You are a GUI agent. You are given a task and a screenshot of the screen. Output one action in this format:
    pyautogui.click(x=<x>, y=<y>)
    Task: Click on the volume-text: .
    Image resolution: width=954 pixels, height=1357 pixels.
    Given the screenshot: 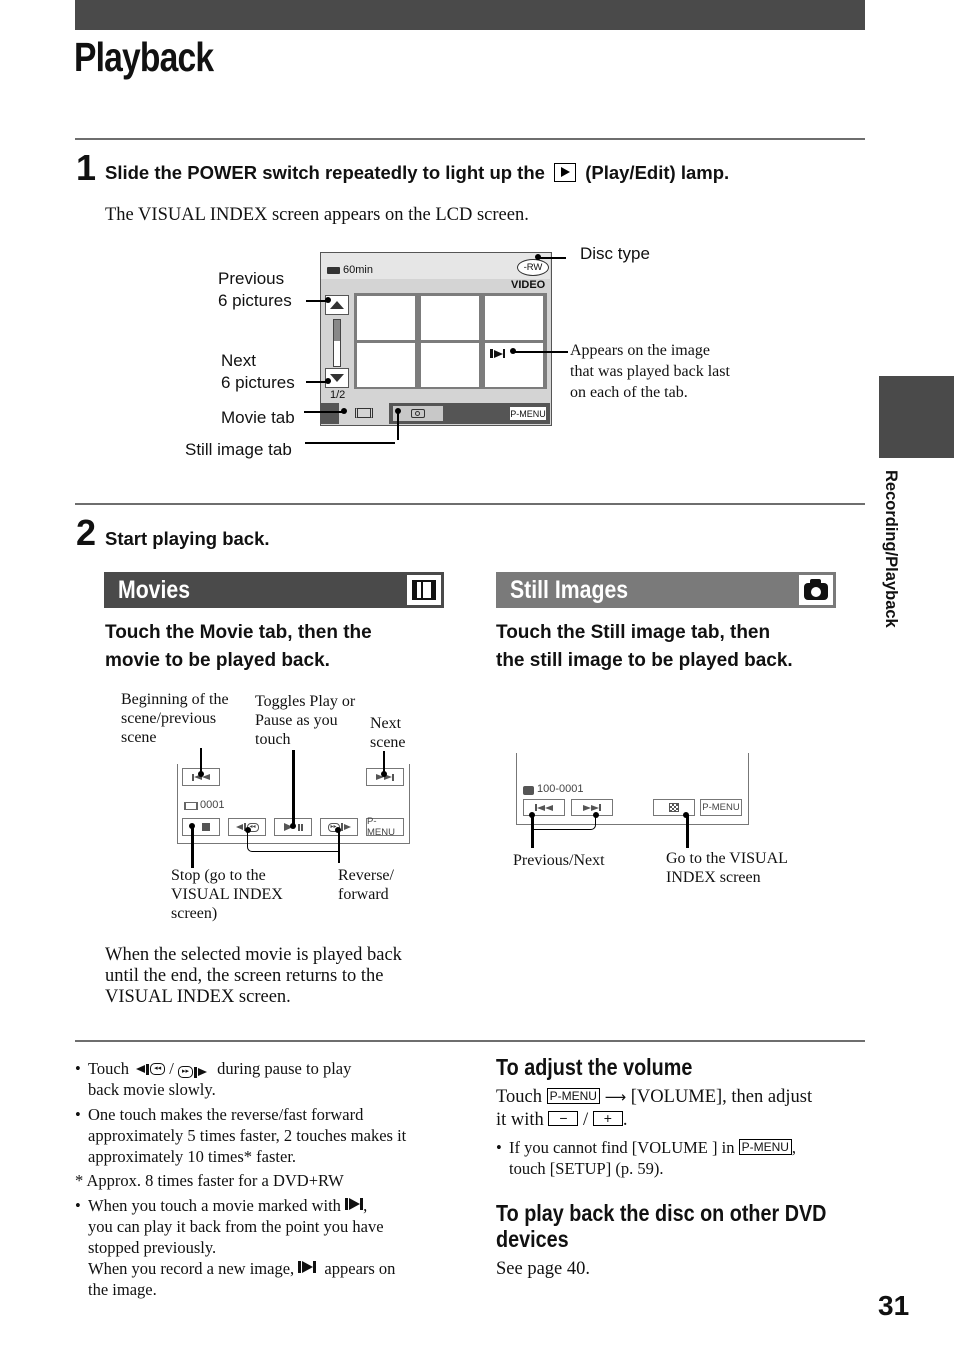 What is the action you would take?
    pyautogui.click(x=625, y=1120)
    